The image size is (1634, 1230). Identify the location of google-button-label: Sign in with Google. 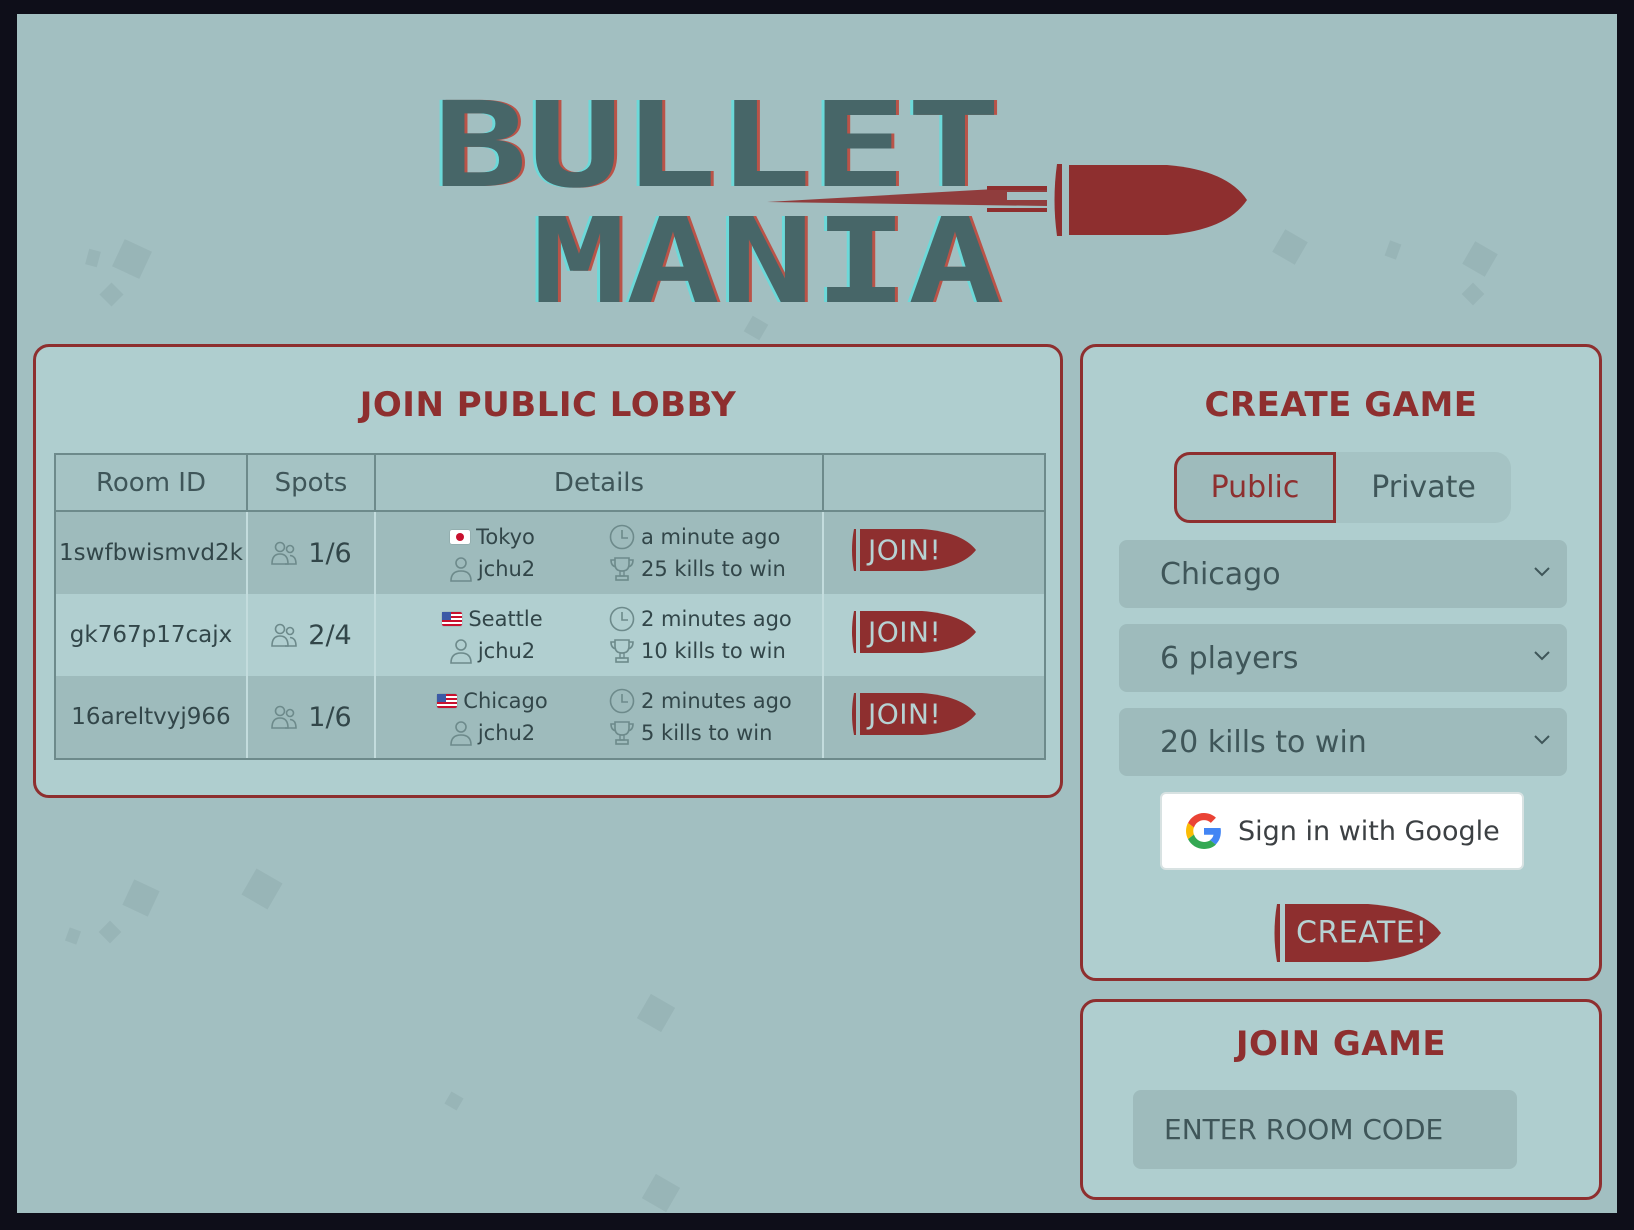
(1369, 831).